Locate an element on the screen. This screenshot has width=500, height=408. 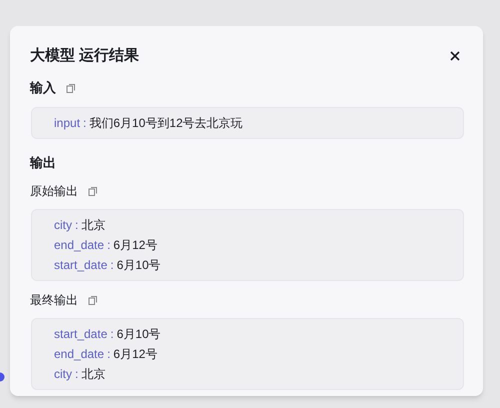
section-label: 输入 is located at coordinates (43, 88).